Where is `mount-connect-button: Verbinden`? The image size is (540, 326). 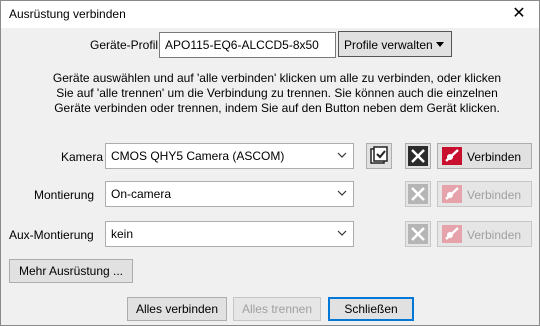 mount-connect-button: Verbinden is located at coordinates (484, 194).